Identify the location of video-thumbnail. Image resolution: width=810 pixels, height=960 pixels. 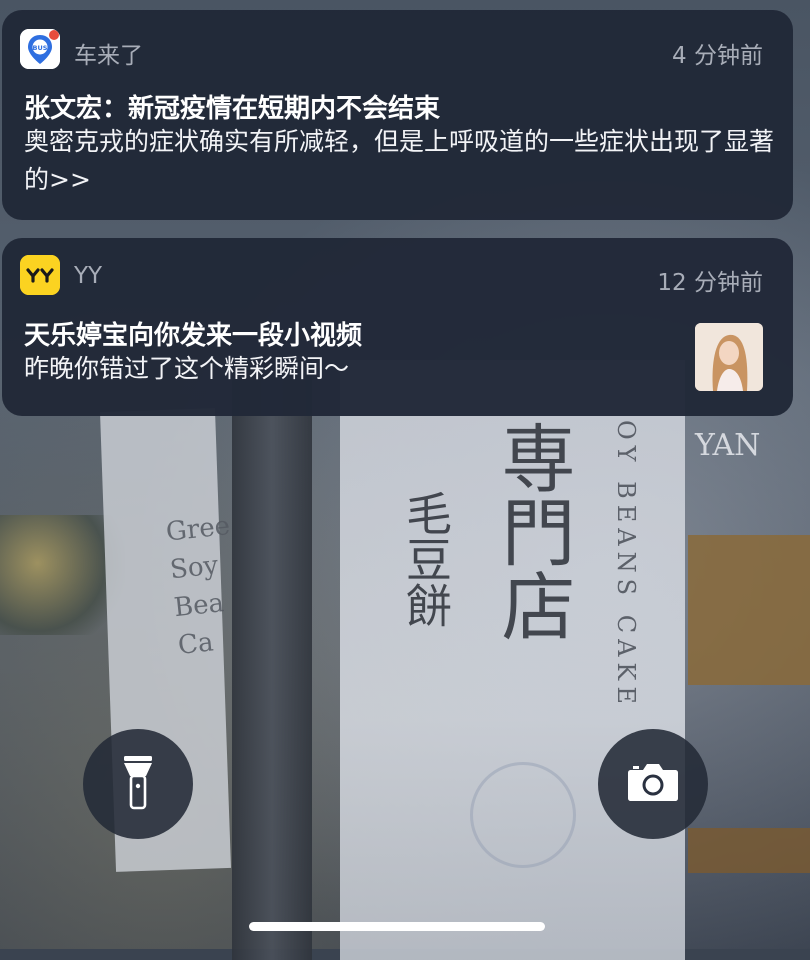
(729, 357).